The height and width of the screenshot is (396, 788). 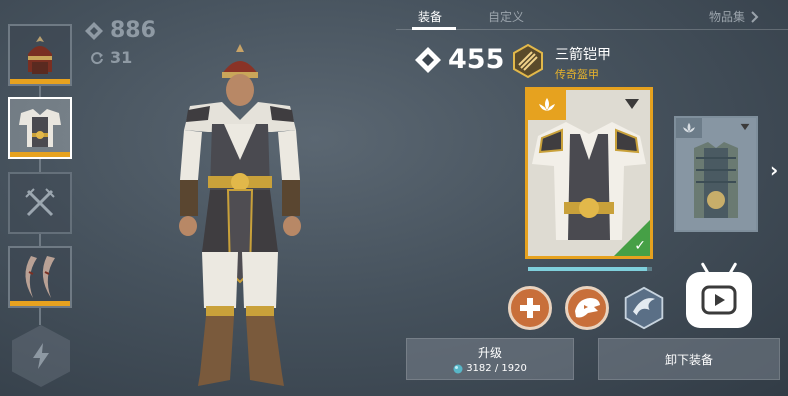 I want to click on card-progress-bar, so click(x=590, y=269).